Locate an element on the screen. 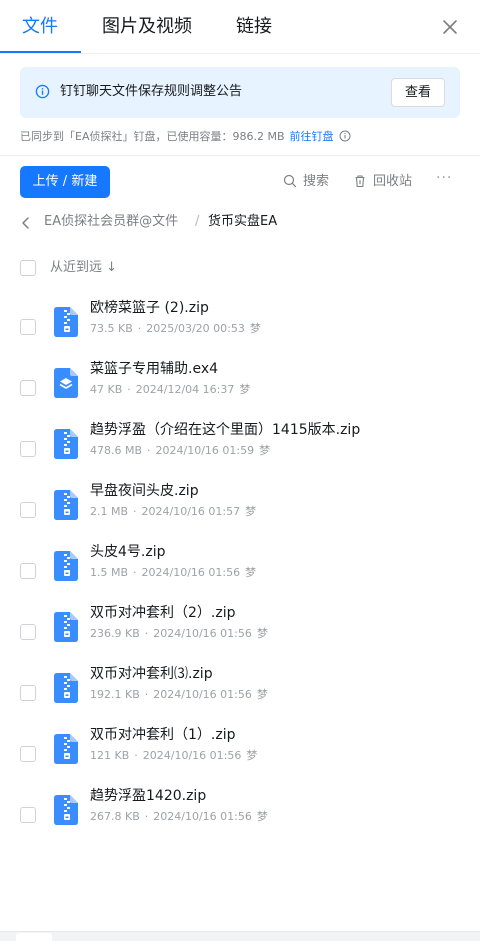 The height and width of the screenshot is (941, 480). file-meta: 47 KB · 2024/12/04 16:37 梦 is located at coordinates (170, 390).